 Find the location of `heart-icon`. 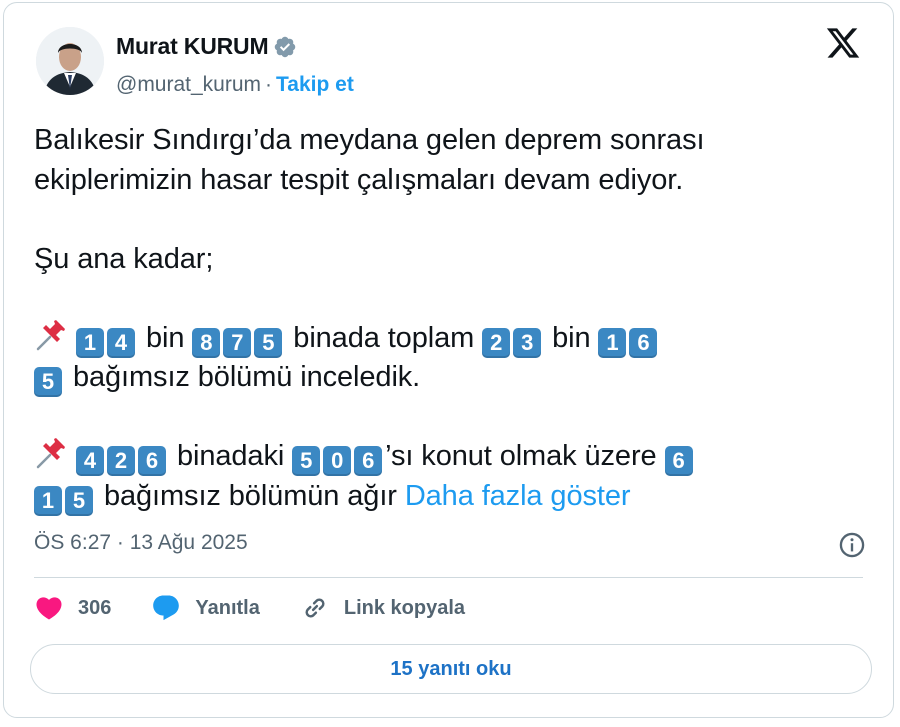

heart-icon is located at coordinates (49, 608).